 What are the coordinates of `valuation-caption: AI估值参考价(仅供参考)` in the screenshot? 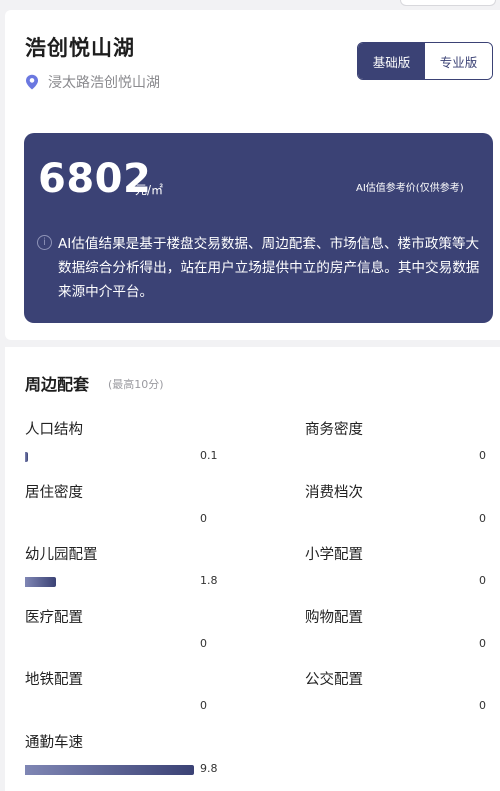 It's located at (410, 188).